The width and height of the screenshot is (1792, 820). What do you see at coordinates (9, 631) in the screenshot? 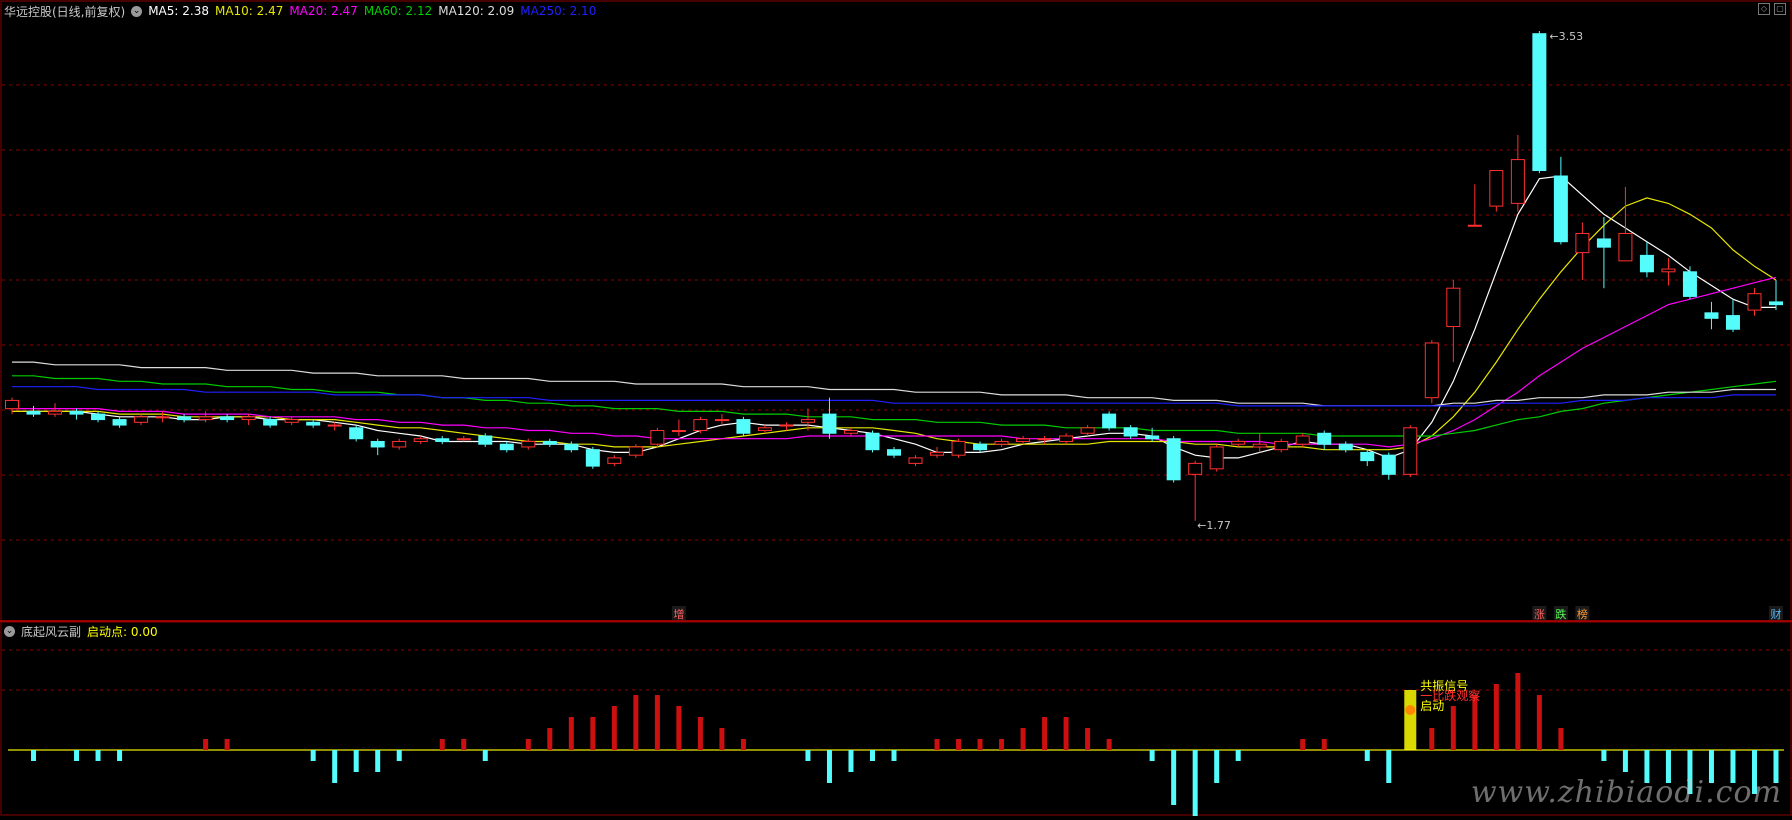
I see `sub-settings-circle-icon: ⌄` at bounding box center [9, 631].